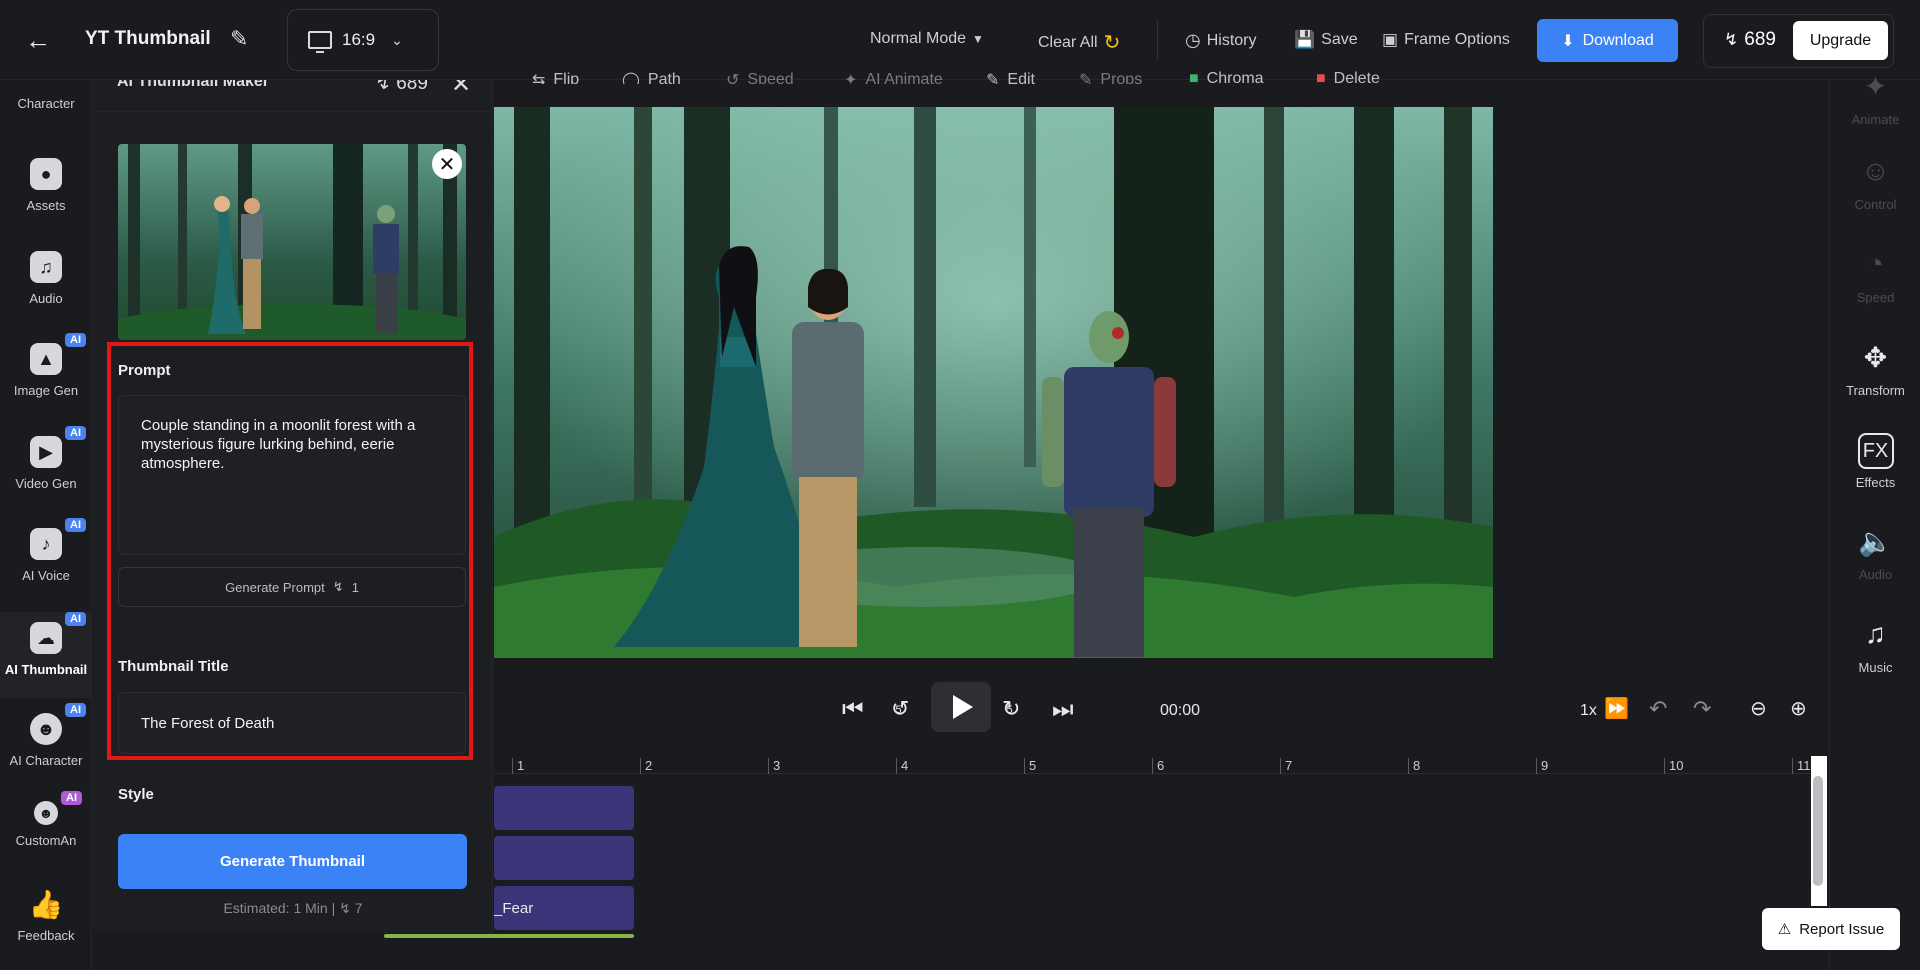 The image size is (1920, 970). What do you see at coordinates (46, 390) in the screenshot?
I see `sidebar-item-label: Image Gen` at bounding box center [46, 390].